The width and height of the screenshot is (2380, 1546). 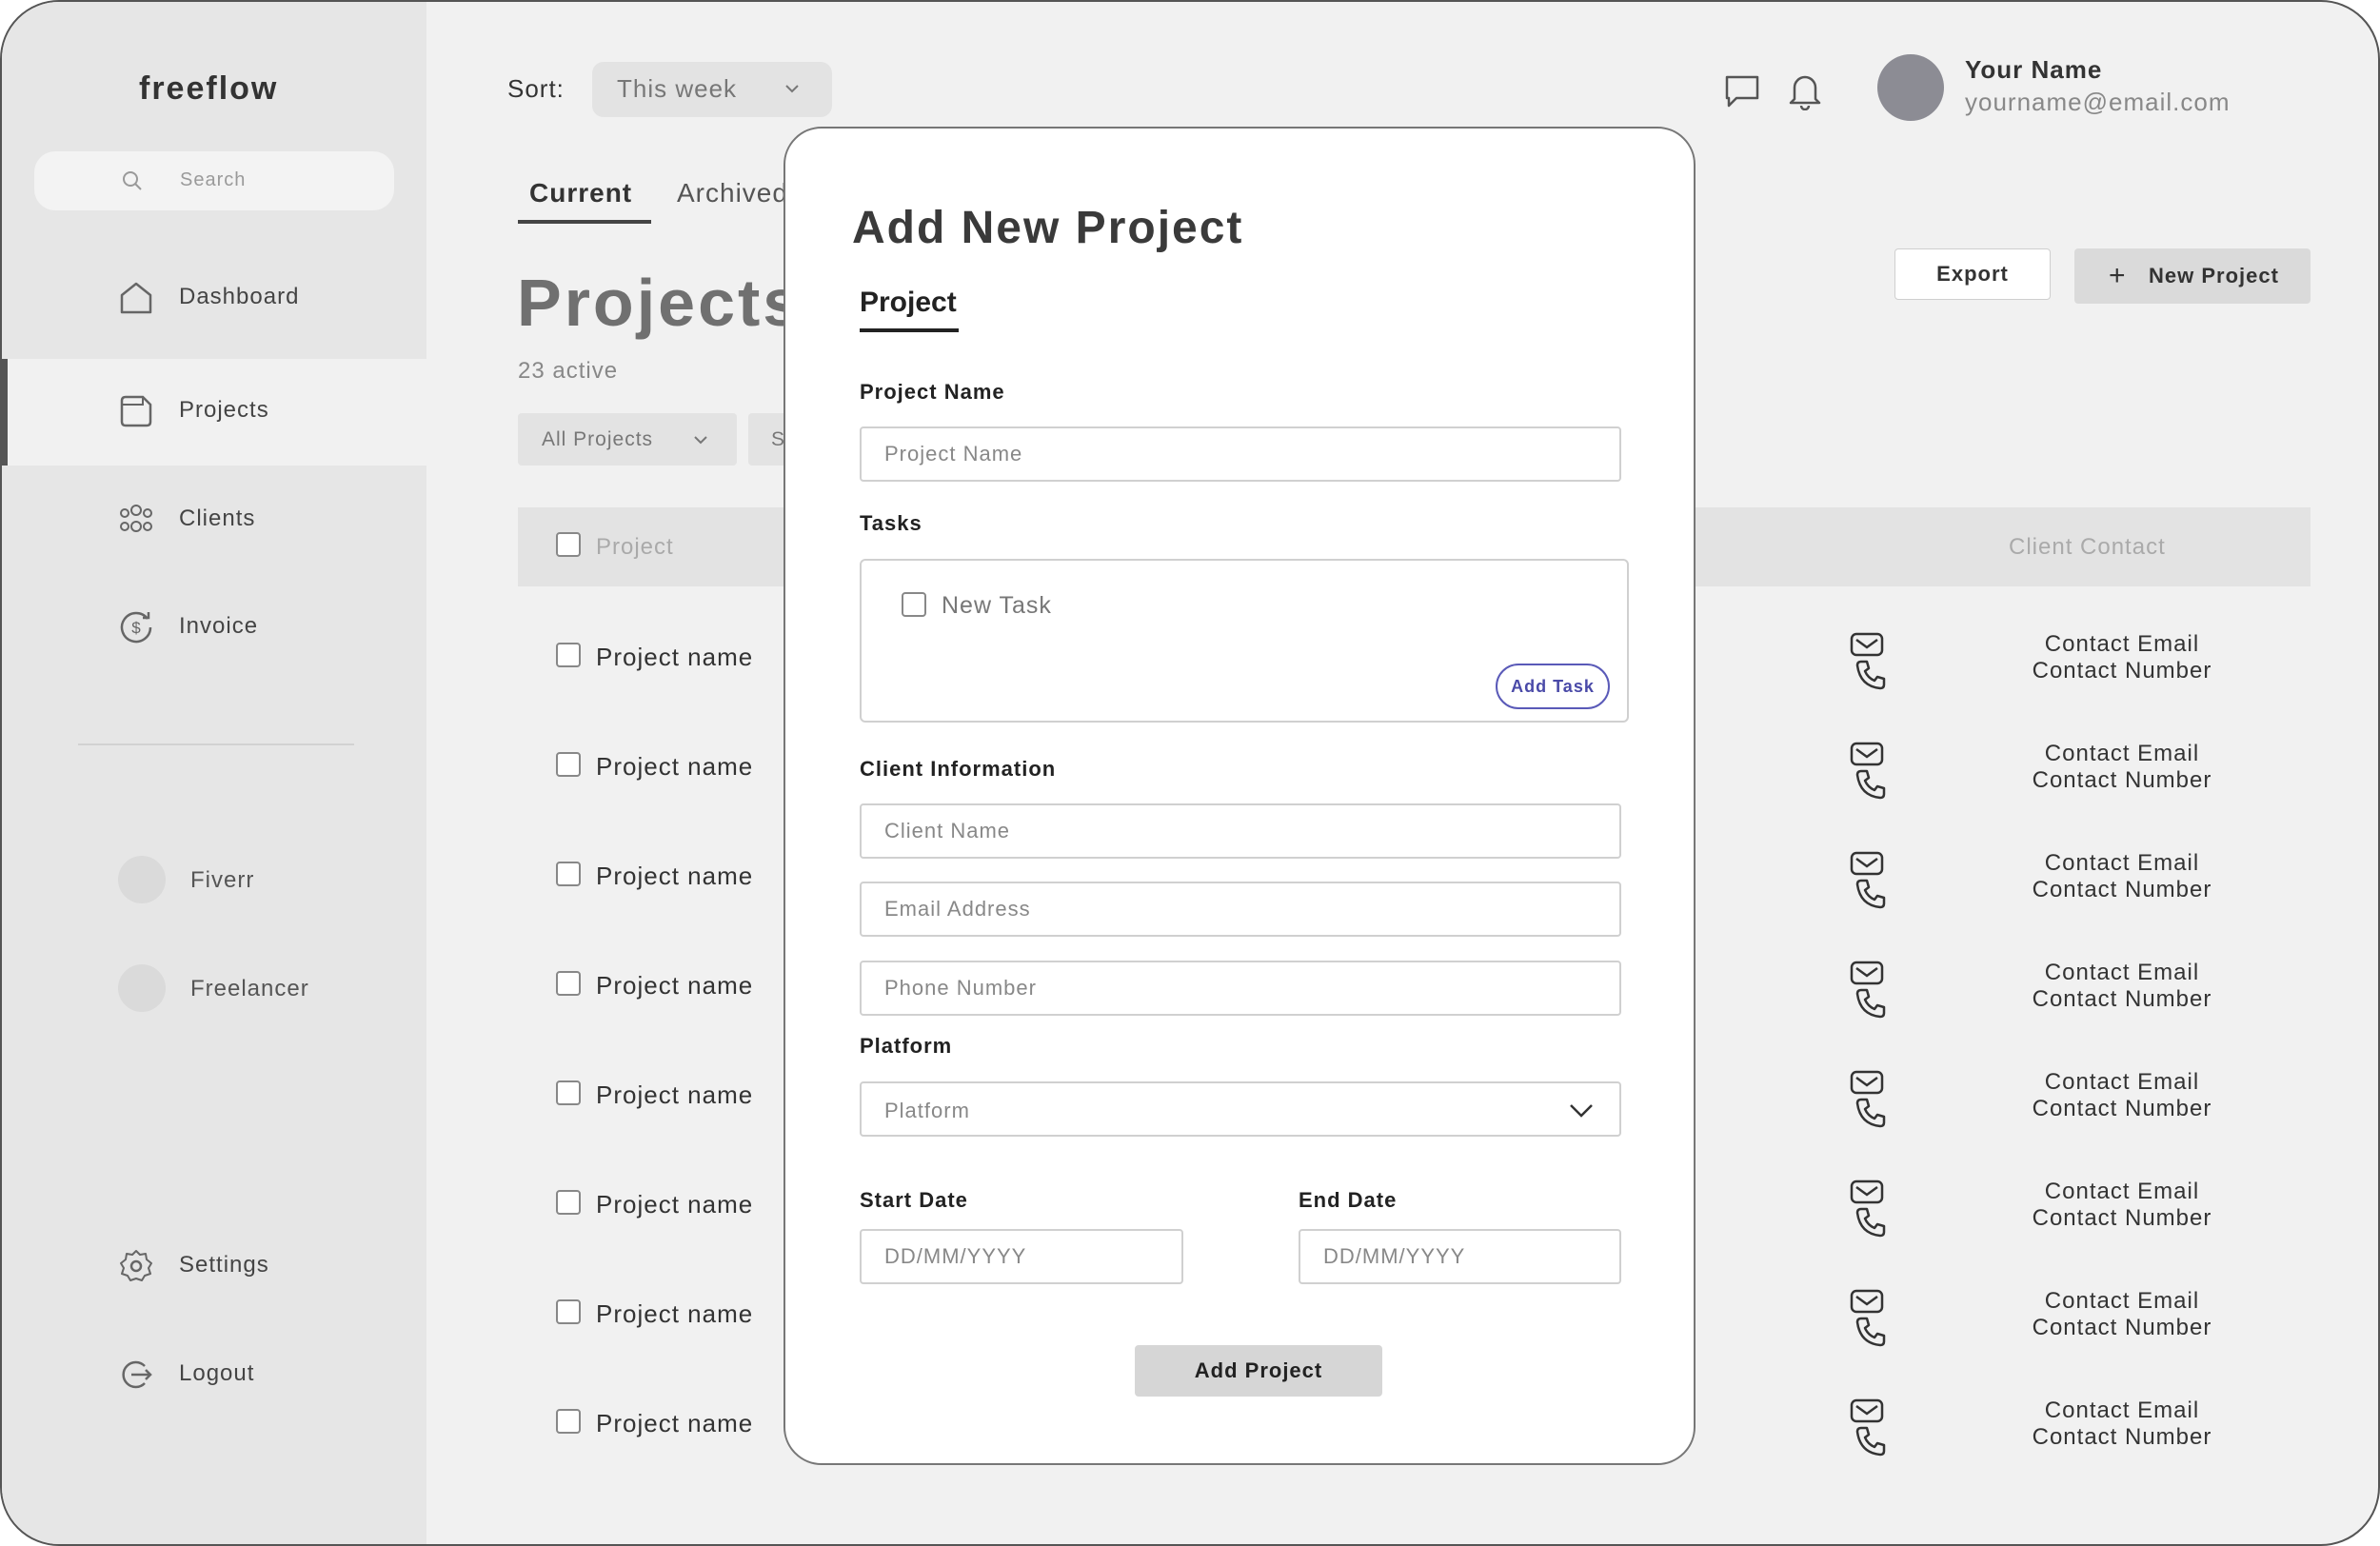 What do you see at coordinates (1240, 1109) in the screenshot?
I see `platform-select: Platform` at bounding box center [1240, 1109].